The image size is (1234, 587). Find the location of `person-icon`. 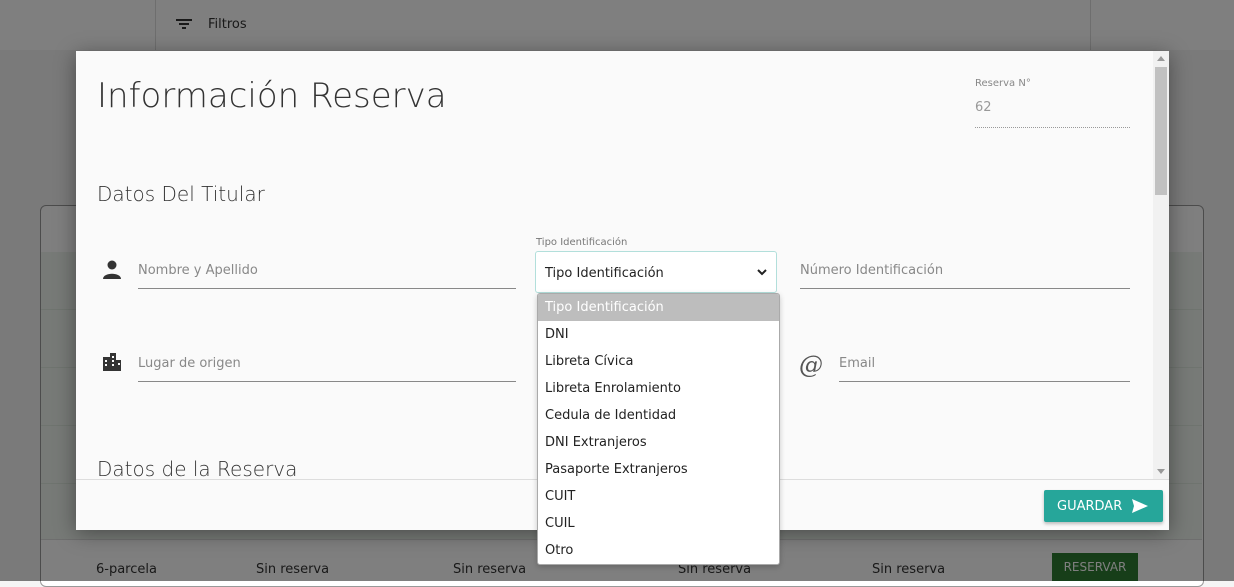

person-icon is located at coordinates (112, 269).